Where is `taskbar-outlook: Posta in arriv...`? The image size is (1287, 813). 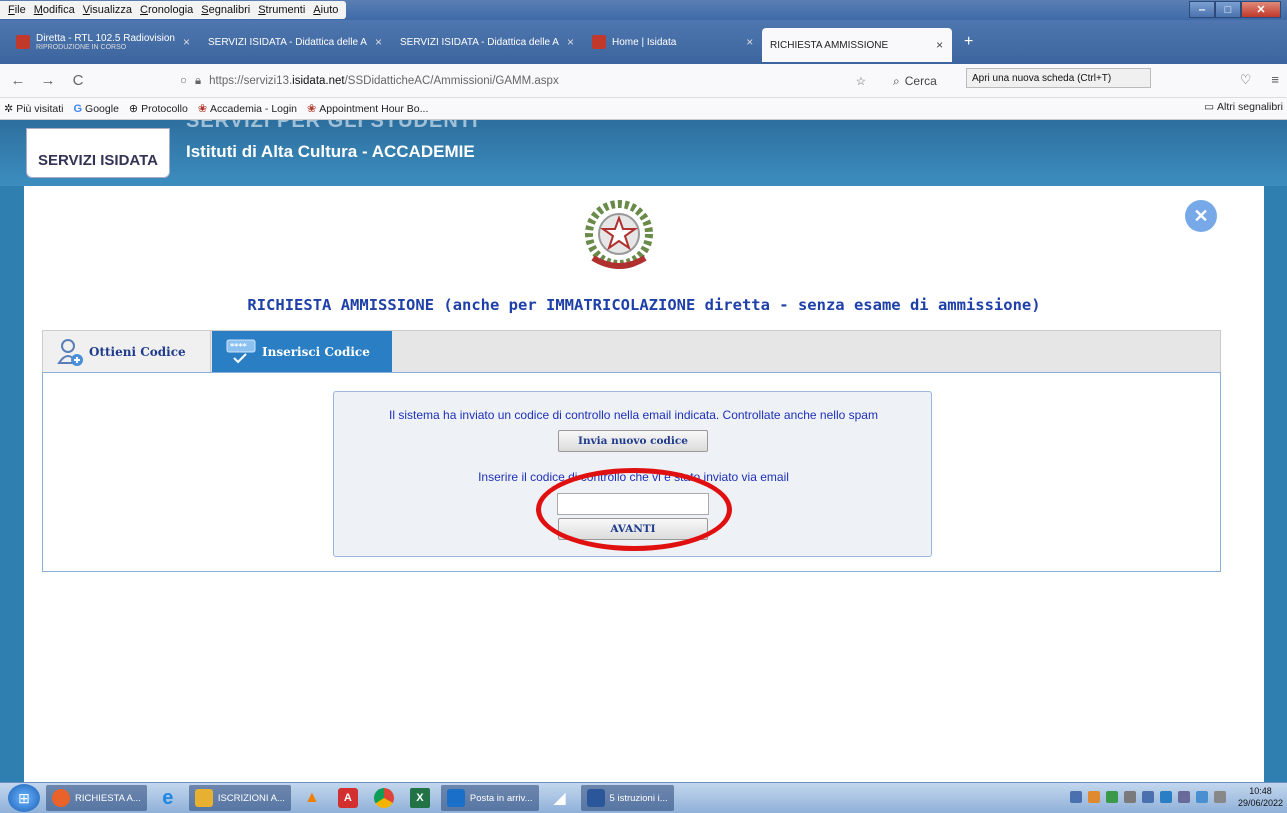 taskbar-outlook: Posta in arriv... is located at coordinates (489, 798).